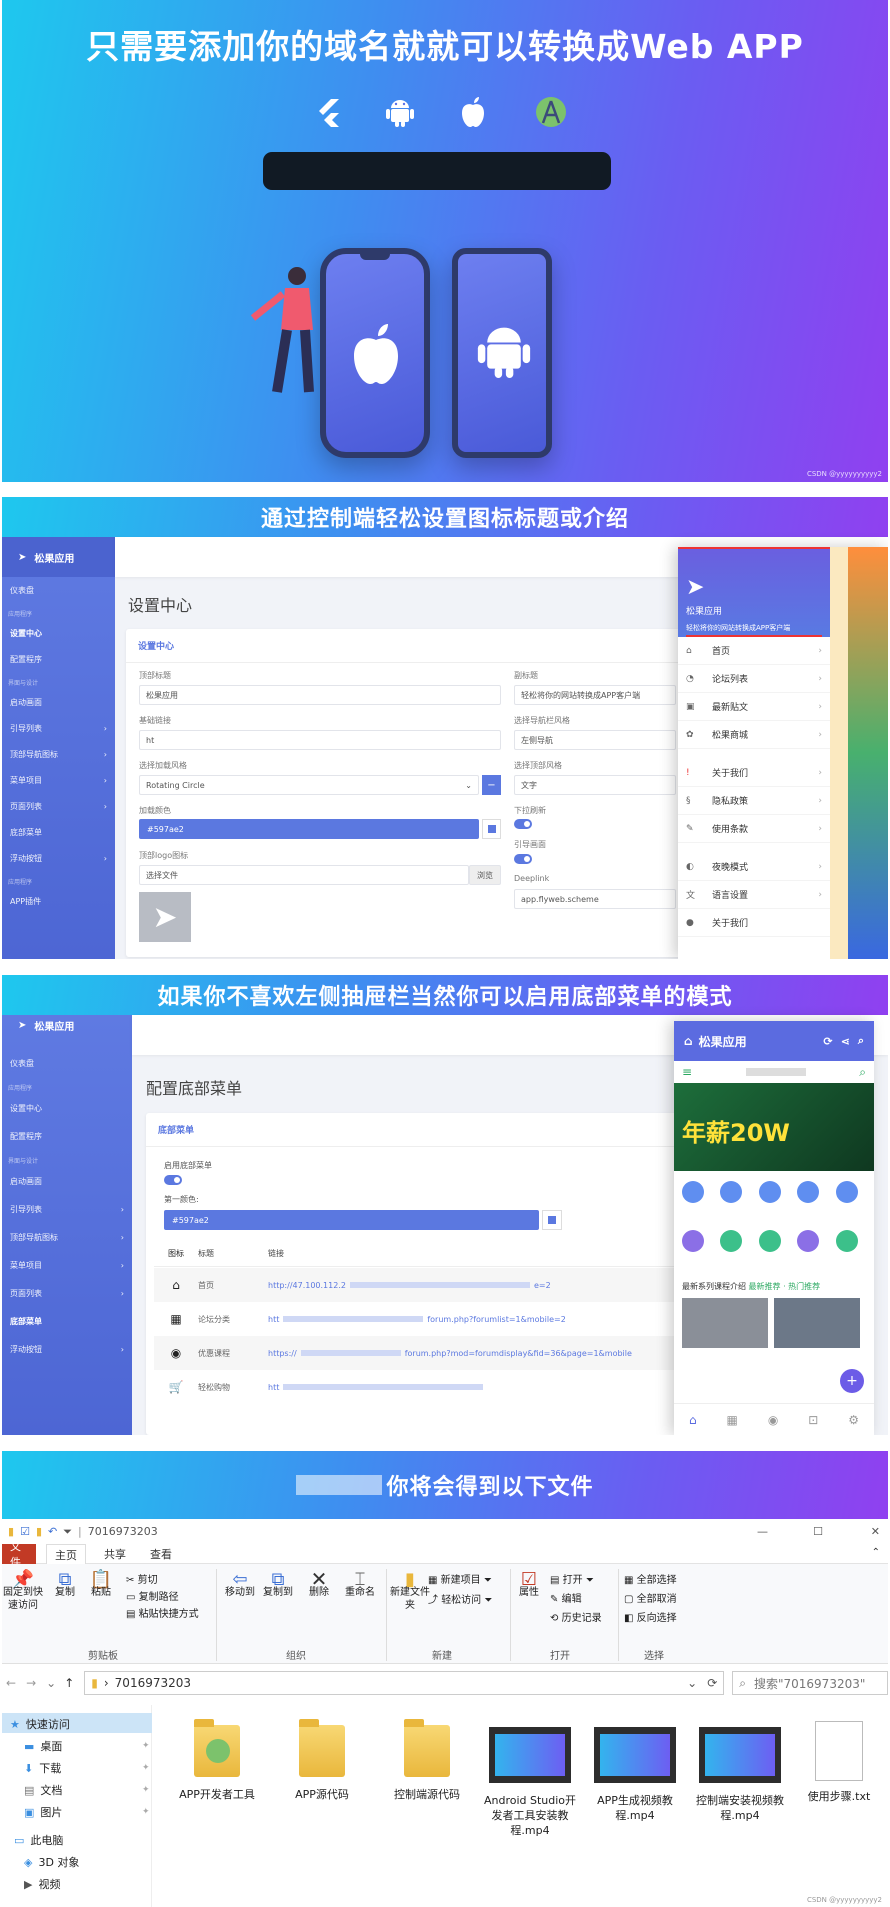 This screenshot has width=890, height=1907. Describe the element at coordinates (650, 1597) in the screenshot. I see `select-none-button: ▢ 全部取消` at that location.